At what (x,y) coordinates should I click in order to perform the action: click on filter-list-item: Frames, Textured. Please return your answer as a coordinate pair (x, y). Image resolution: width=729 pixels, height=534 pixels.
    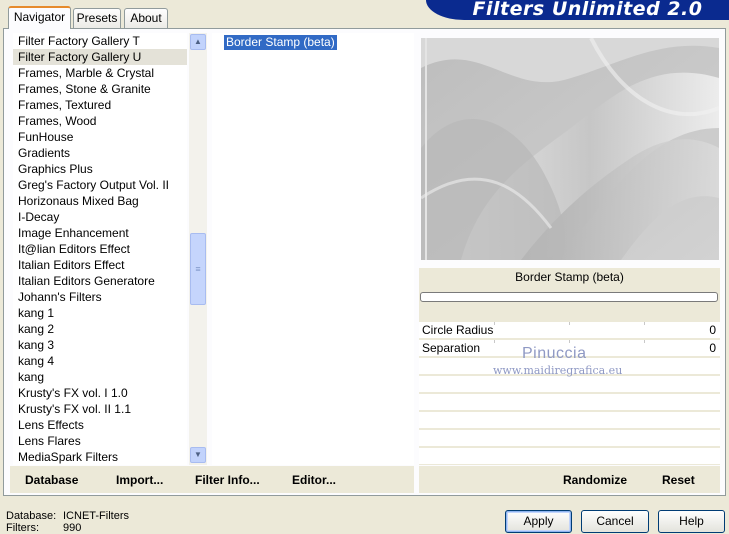
    Looking at the image, I should click on (100, 105).